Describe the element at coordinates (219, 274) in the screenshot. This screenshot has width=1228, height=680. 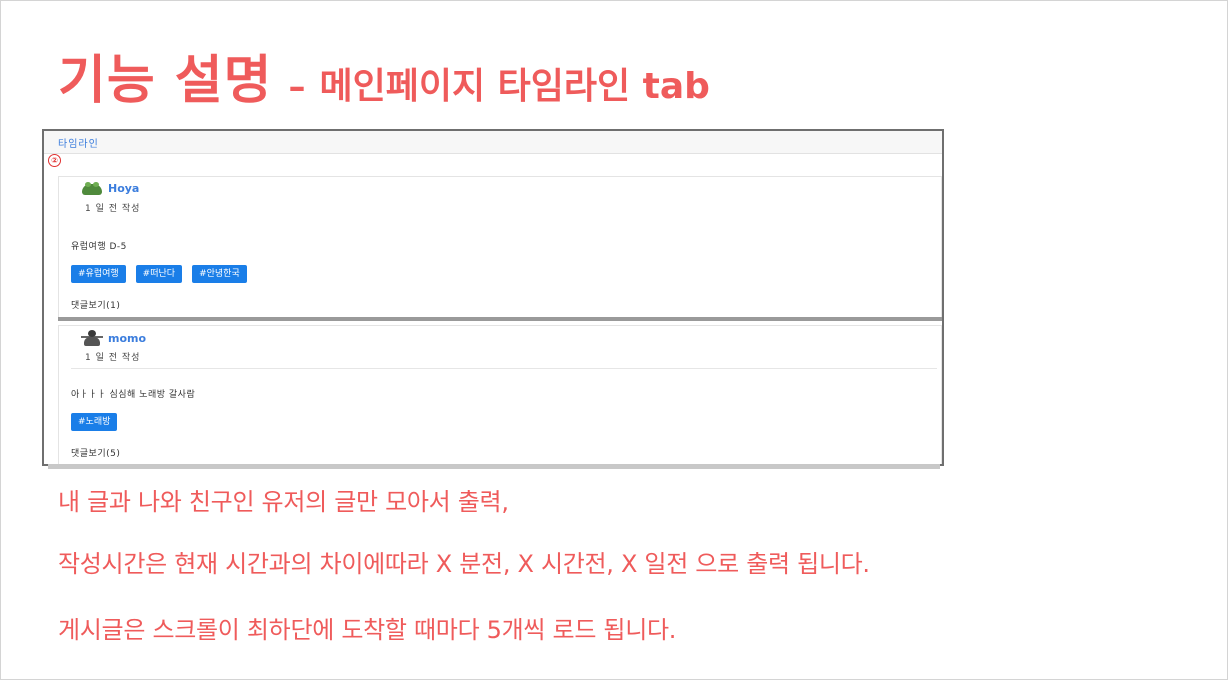
I see `tag-button: #안녕한국` at that location.